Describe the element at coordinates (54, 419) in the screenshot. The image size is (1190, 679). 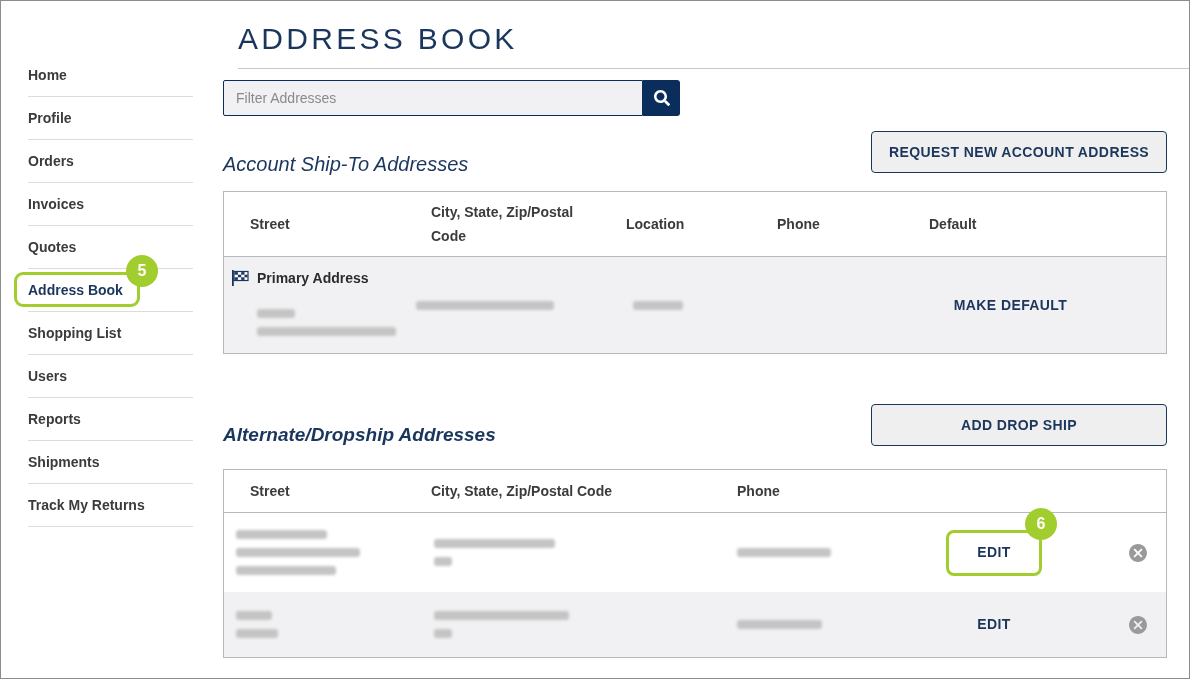
I see `sidebar-link: Reports` at that location.